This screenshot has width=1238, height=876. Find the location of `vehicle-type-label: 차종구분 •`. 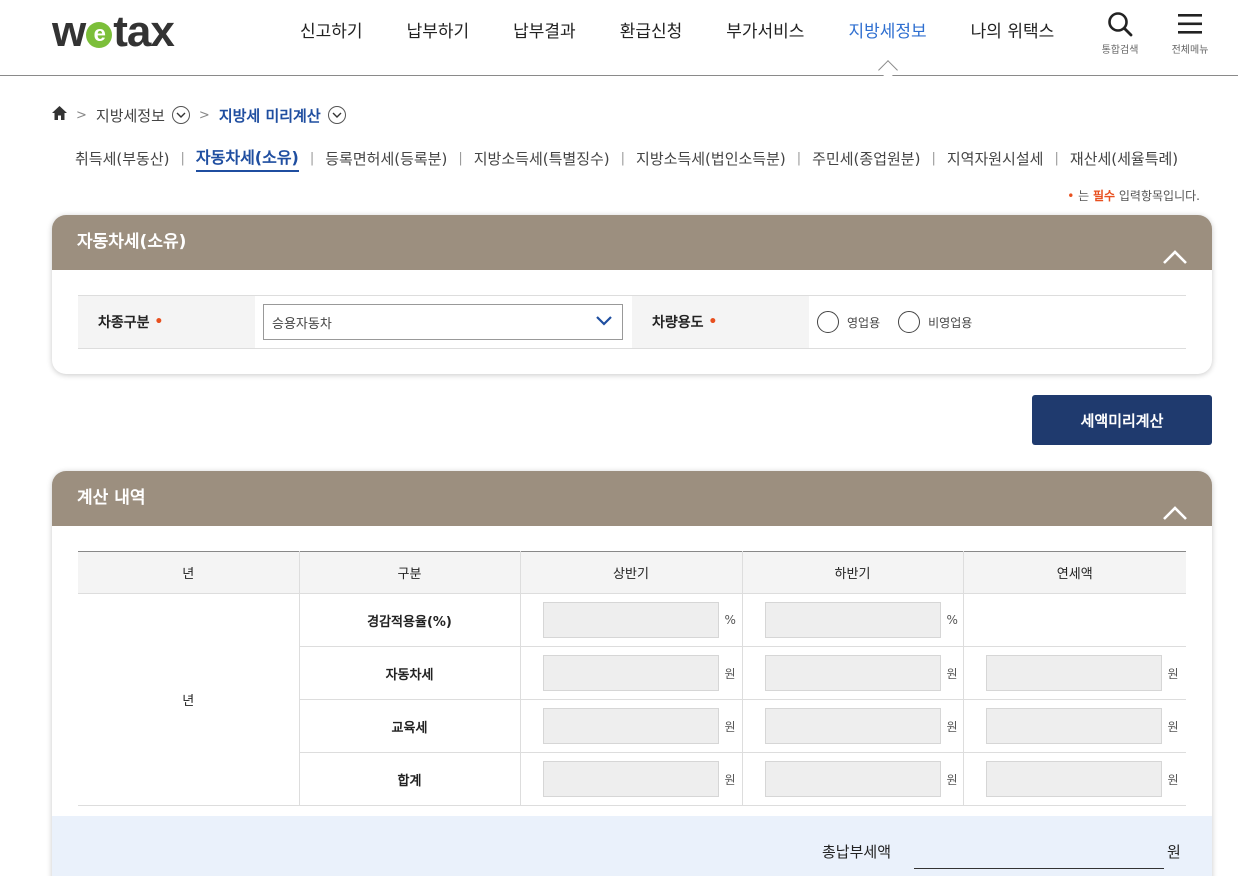

vehicle-type-label: 차종구분 • is located at coordinates (166, 322).